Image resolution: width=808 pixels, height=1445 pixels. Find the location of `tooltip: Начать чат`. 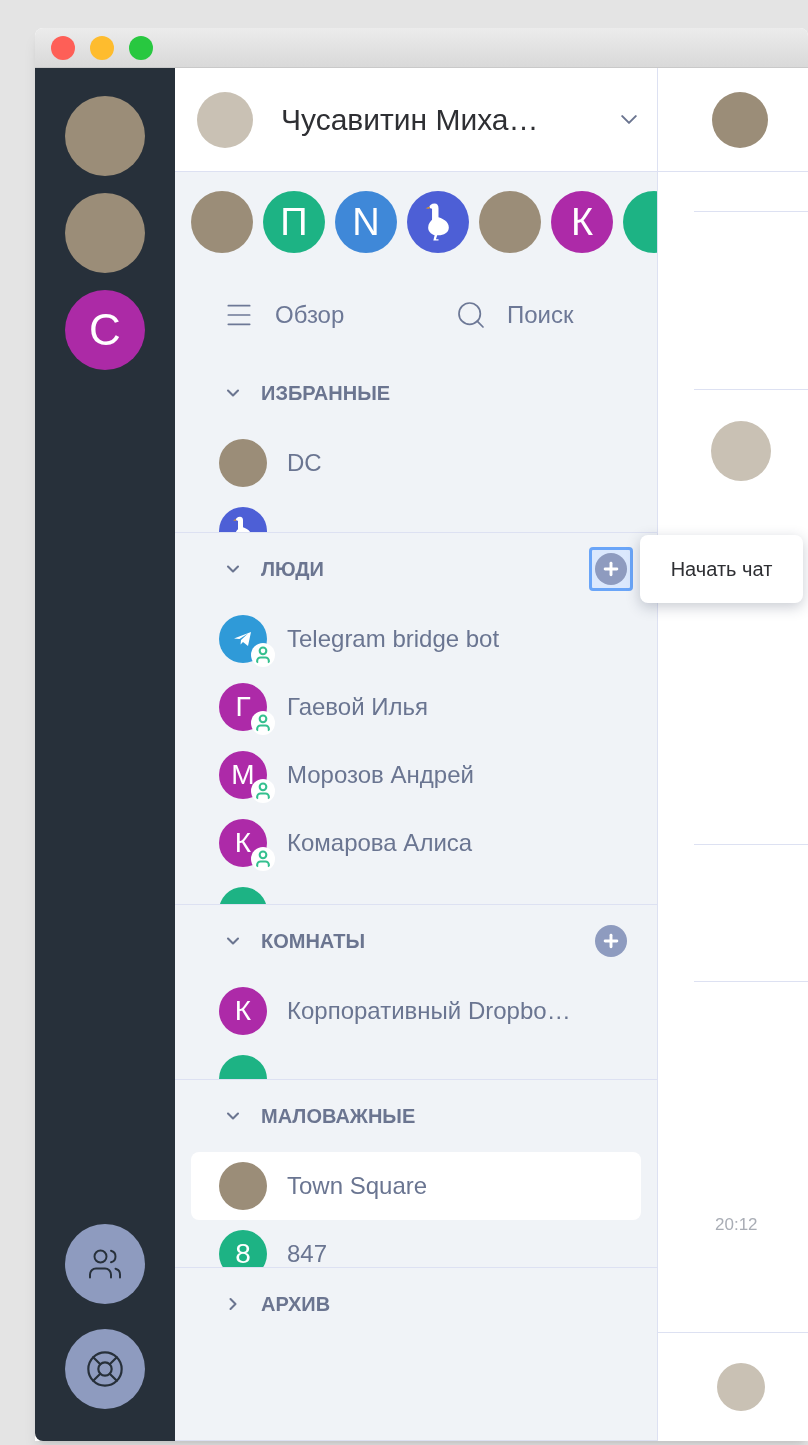

tooltip: Начать чат is located at coordinates (721, 569).